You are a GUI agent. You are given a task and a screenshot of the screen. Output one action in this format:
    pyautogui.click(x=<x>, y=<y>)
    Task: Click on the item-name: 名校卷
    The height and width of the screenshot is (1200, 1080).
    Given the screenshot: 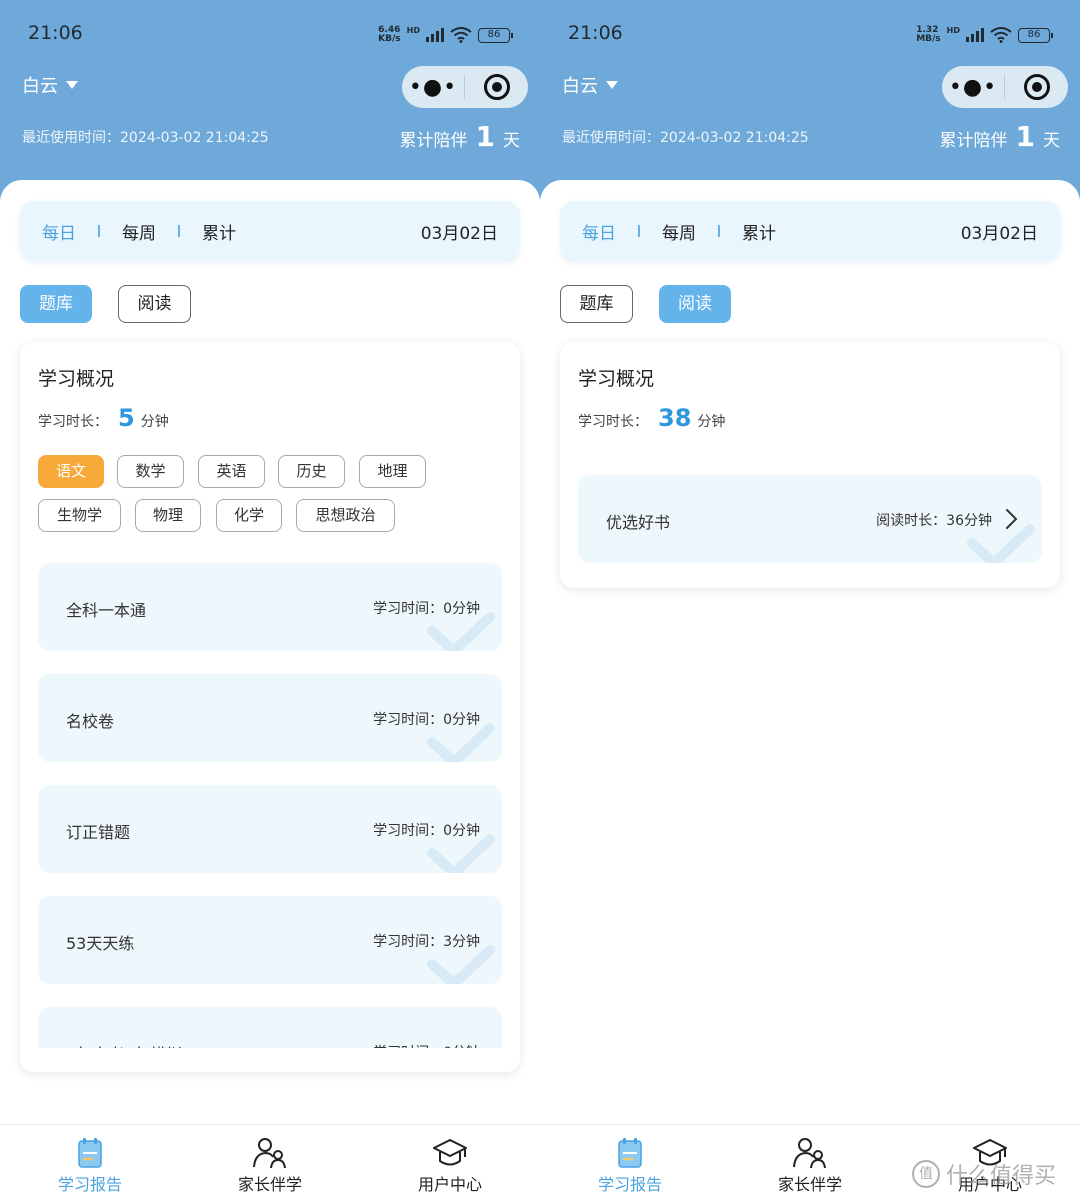 What is the action you would take?
    pyautogui.click(x=90, y=721)
    